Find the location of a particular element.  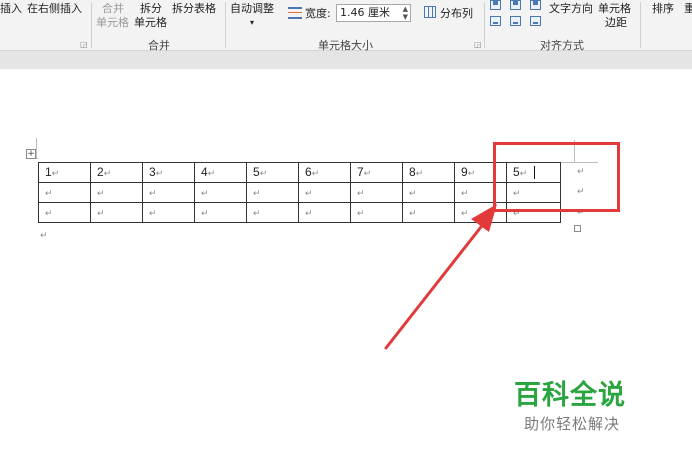

split-cells-button-top: 拆分 is located at coordinates (151, 8).